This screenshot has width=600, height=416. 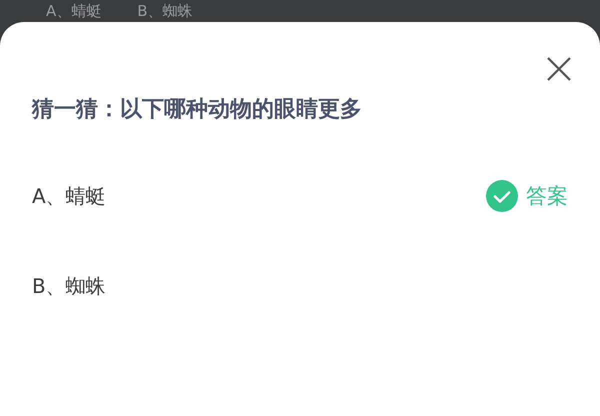 I want to click on check-icon, so click(x=502, y=196).